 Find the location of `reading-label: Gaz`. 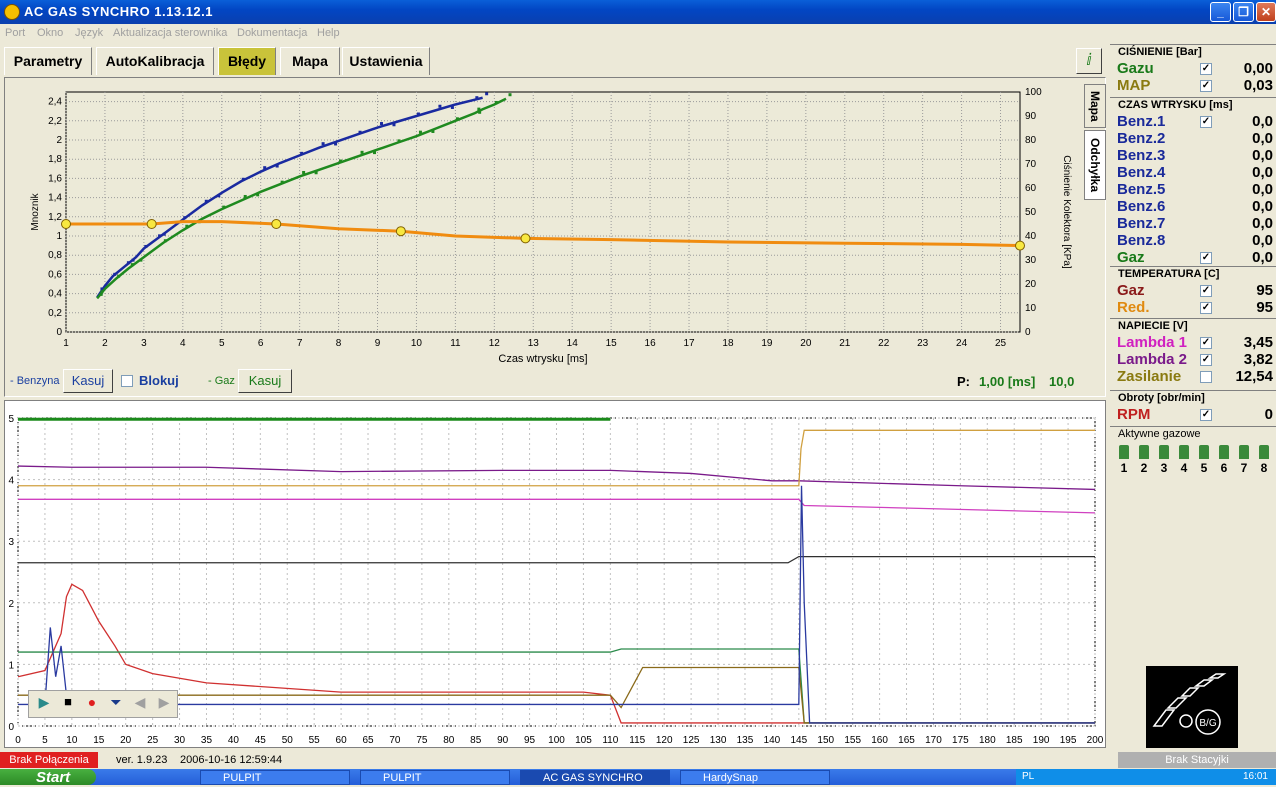

reading-label: Gaz is located at coordinates (1131, 257).